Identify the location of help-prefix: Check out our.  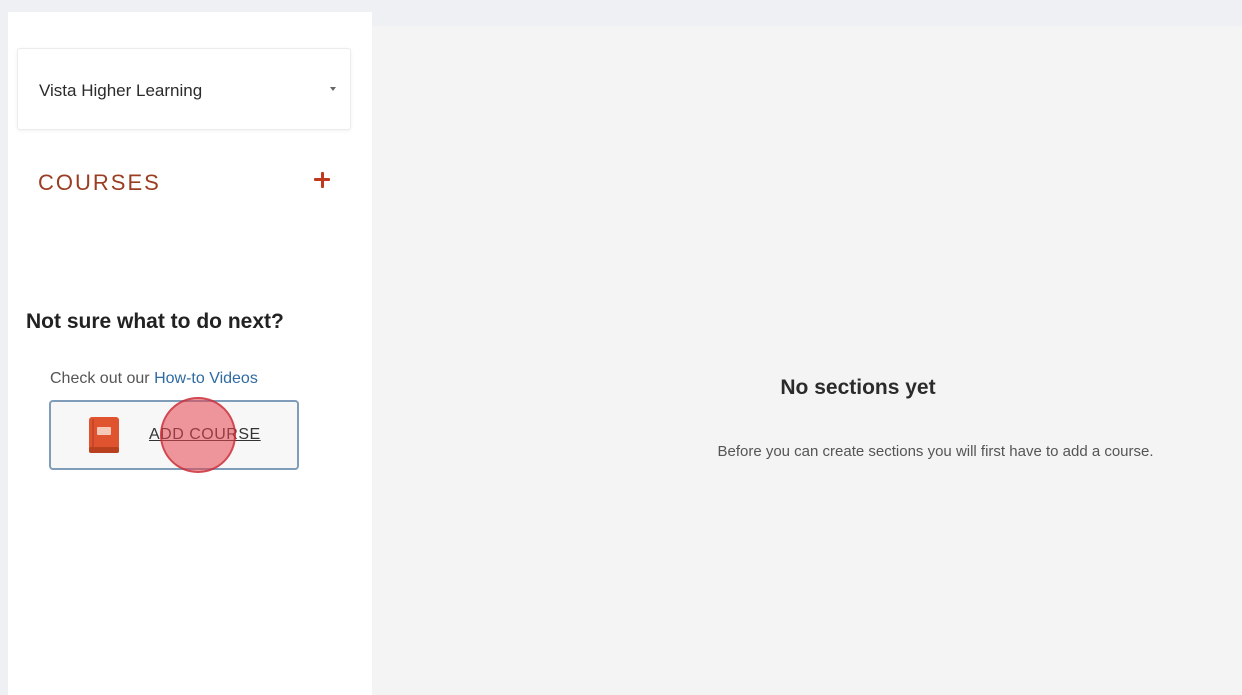
(102, 378).